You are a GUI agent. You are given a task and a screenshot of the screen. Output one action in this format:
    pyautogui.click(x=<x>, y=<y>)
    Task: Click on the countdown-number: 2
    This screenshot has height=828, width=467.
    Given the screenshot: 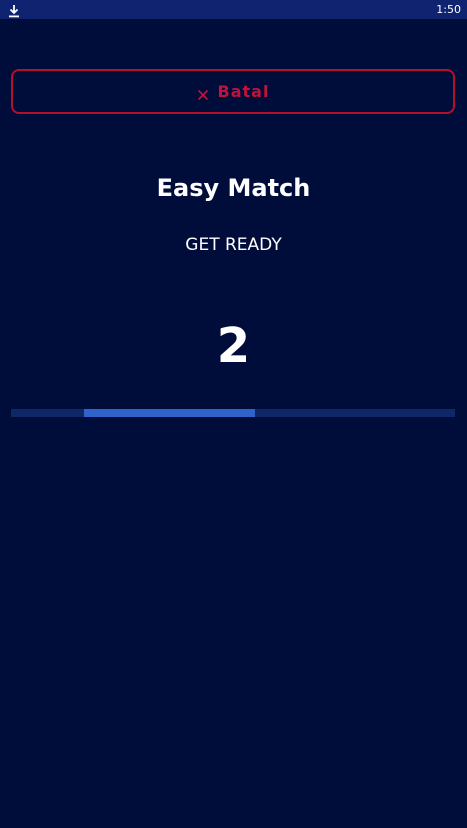 What is the action you would take?
    pyautogui.click(x=233, y=346)
    